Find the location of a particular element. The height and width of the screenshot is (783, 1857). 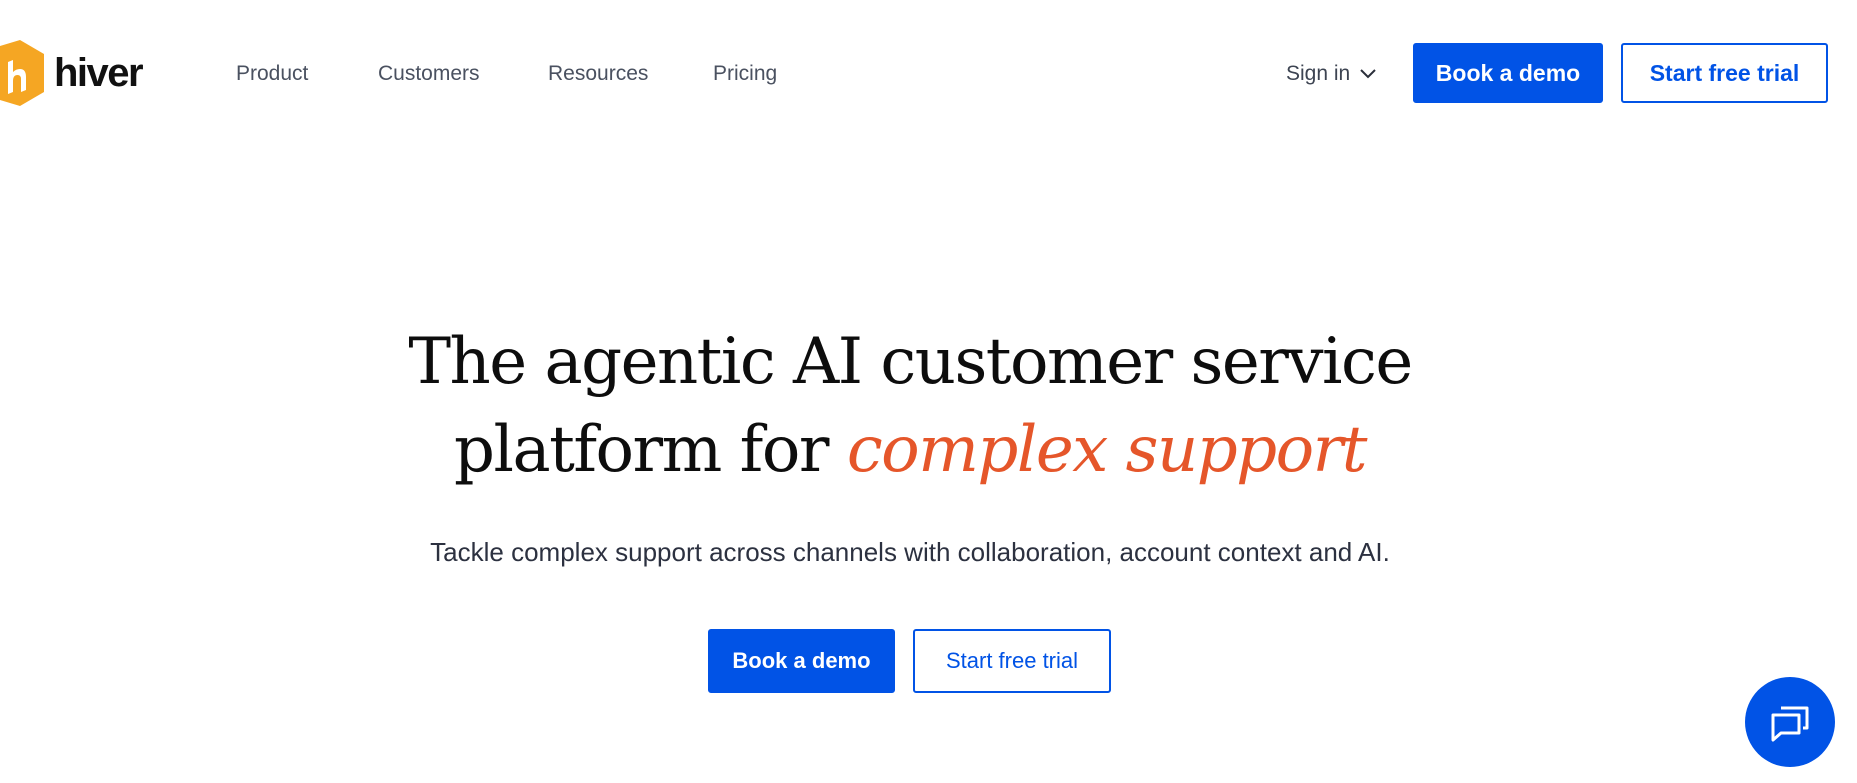

hiver-logo: hiver is located at coordinates (72, 73).